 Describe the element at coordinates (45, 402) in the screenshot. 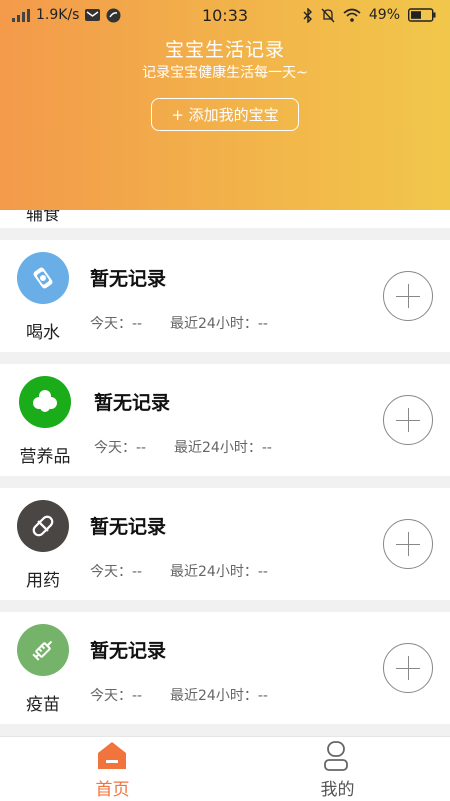

I see `clover-icon` at that location.